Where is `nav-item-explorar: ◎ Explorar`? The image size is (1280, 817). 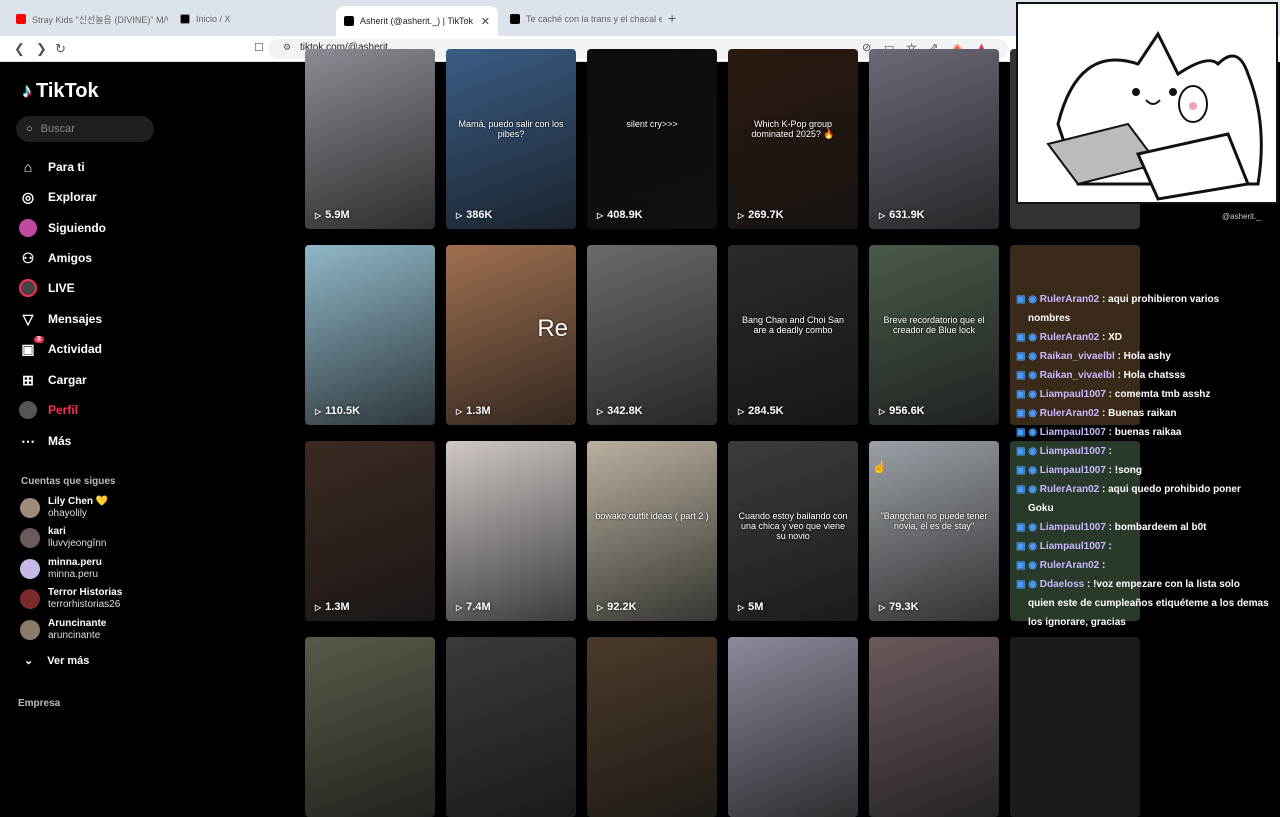
nav-item-explorar: ◎ Explorar is located at coordinates (57, 197).